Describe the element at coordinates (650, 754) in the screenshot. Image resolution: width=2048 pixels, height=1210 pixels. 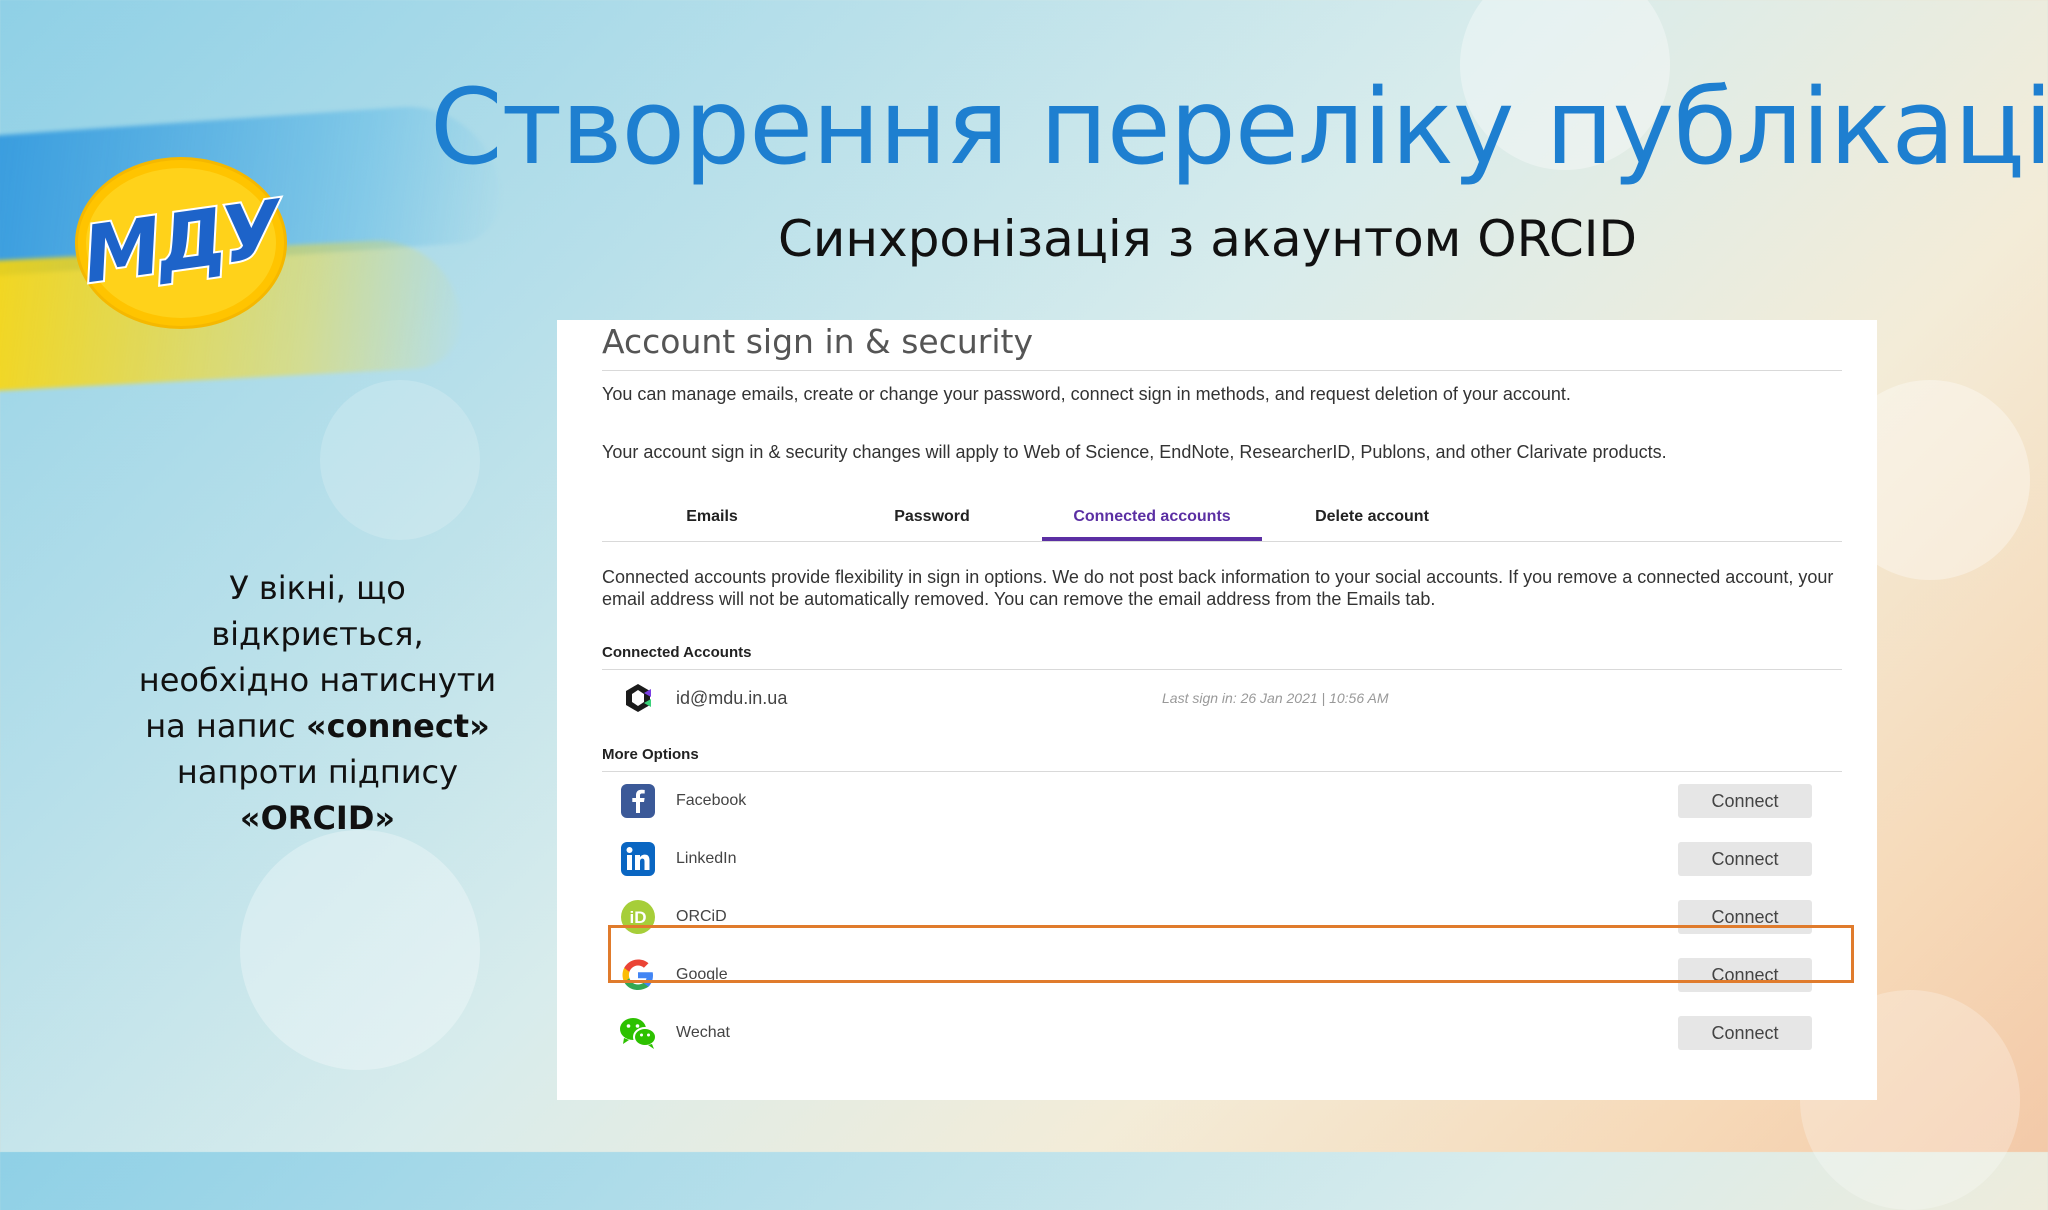
I see `more-options-heading: More Options` at that location.